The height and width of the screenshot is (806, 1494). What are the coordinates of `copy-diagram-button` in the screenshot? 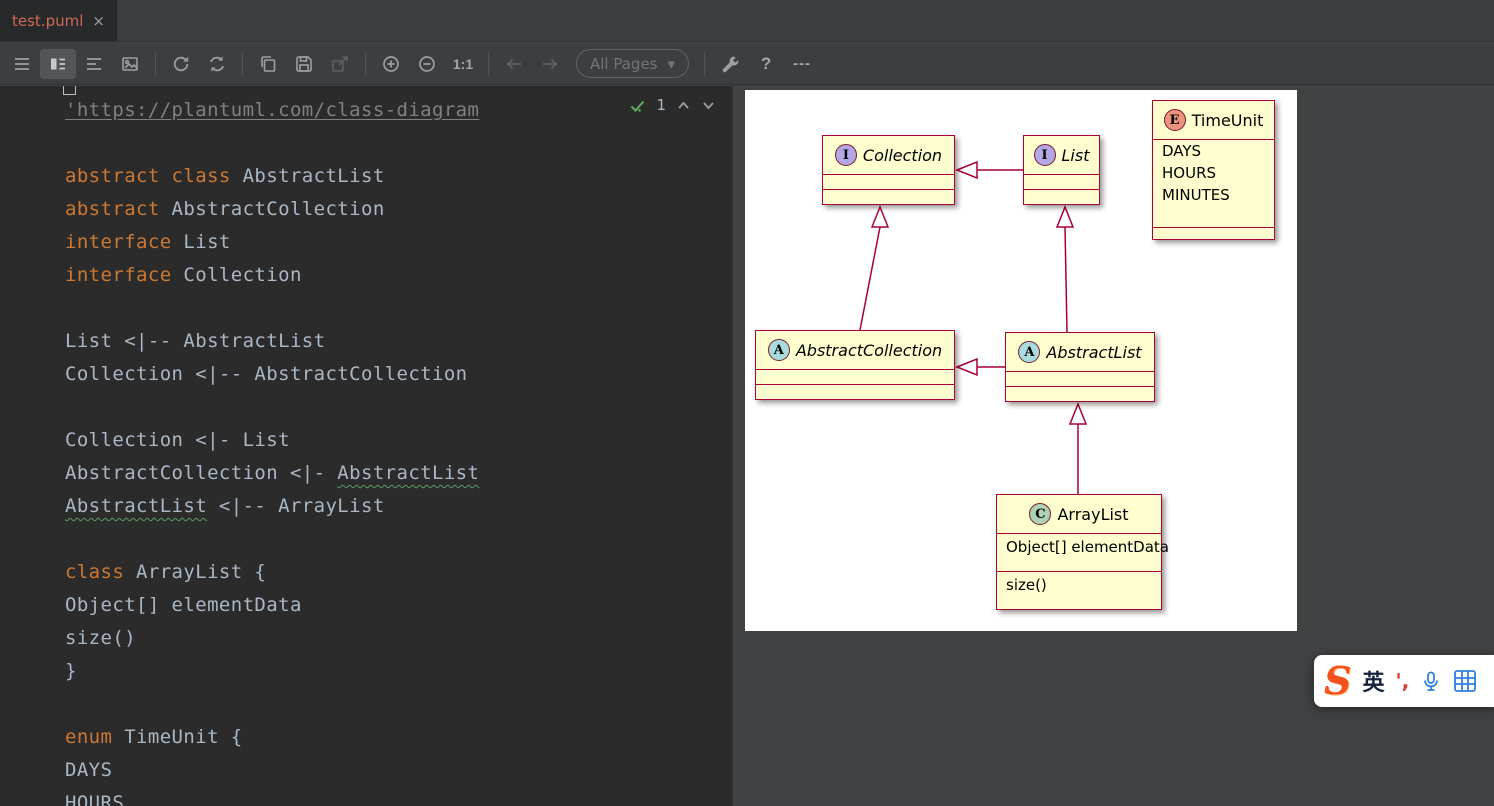 It's located at (268, 64).